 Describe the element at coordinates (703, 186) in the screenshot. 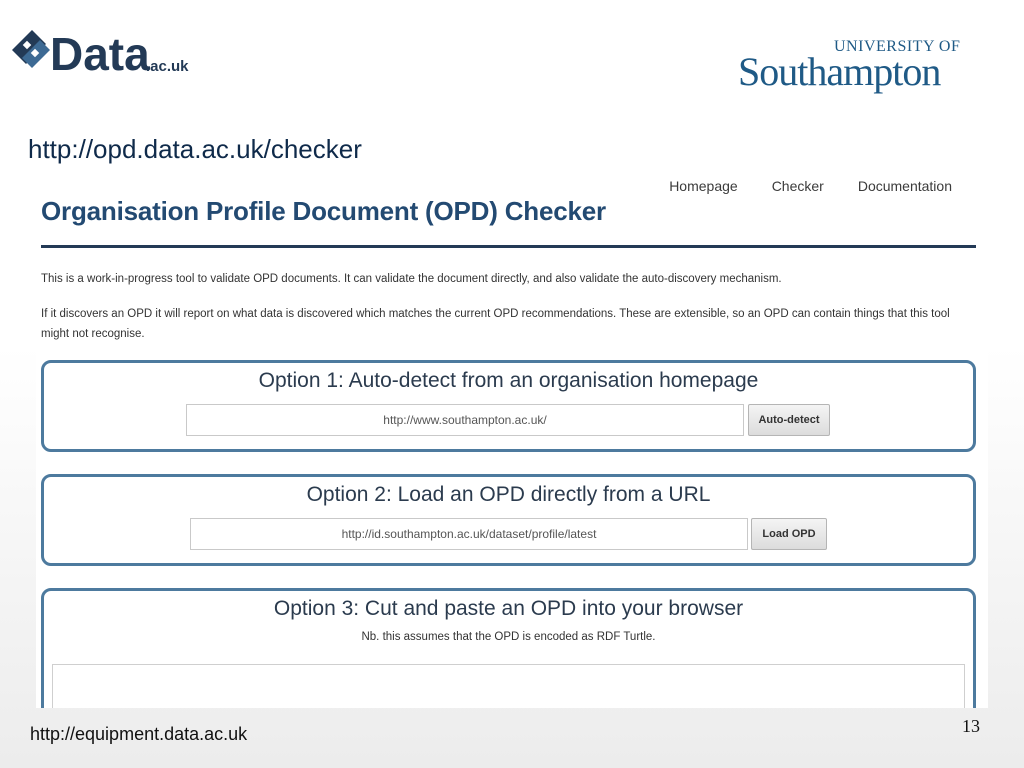

I see `nav-homepage: Homepage` at that location.